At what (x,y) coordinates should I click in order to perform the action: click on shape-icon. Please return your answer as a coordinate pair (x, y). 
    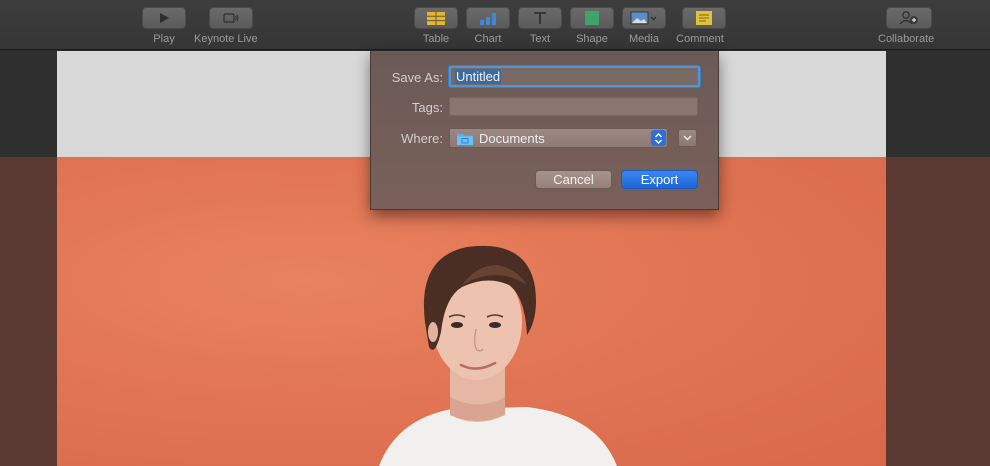
    Looking at the image, I should click on (592, 18).